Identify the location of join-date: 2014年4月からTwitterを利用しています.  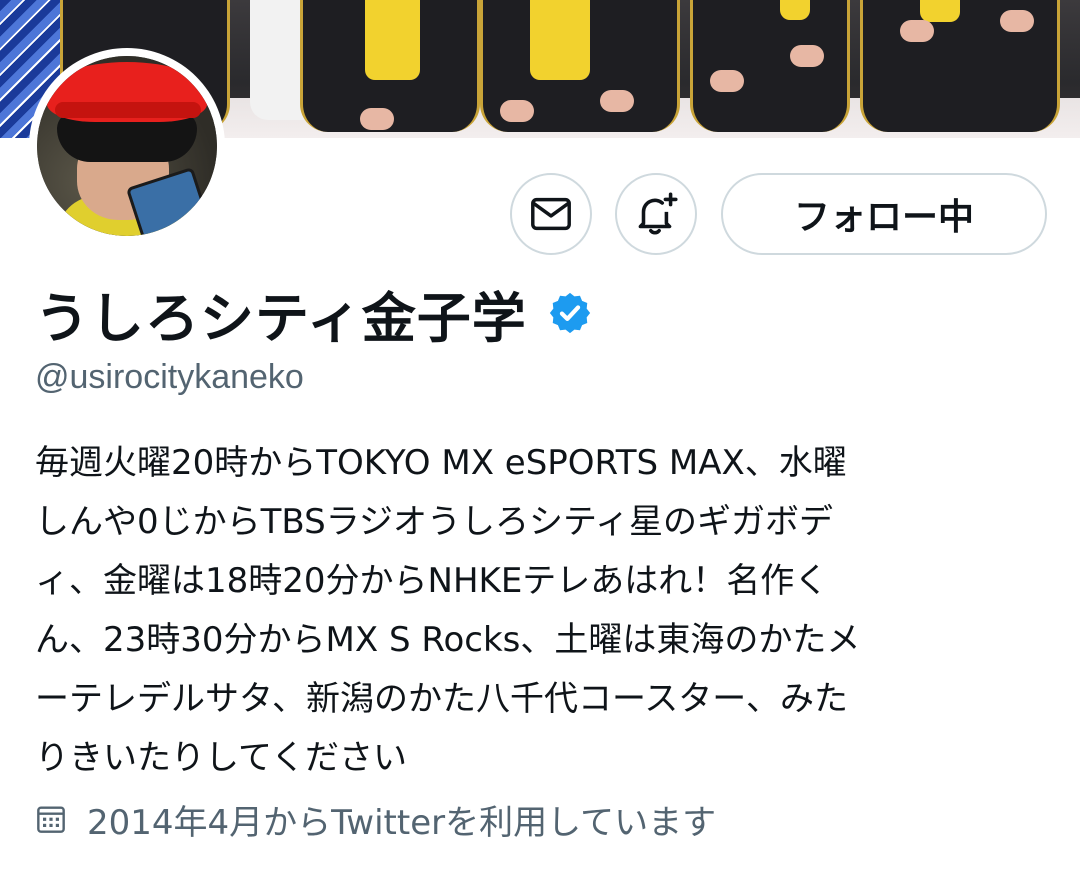
(375, 819).